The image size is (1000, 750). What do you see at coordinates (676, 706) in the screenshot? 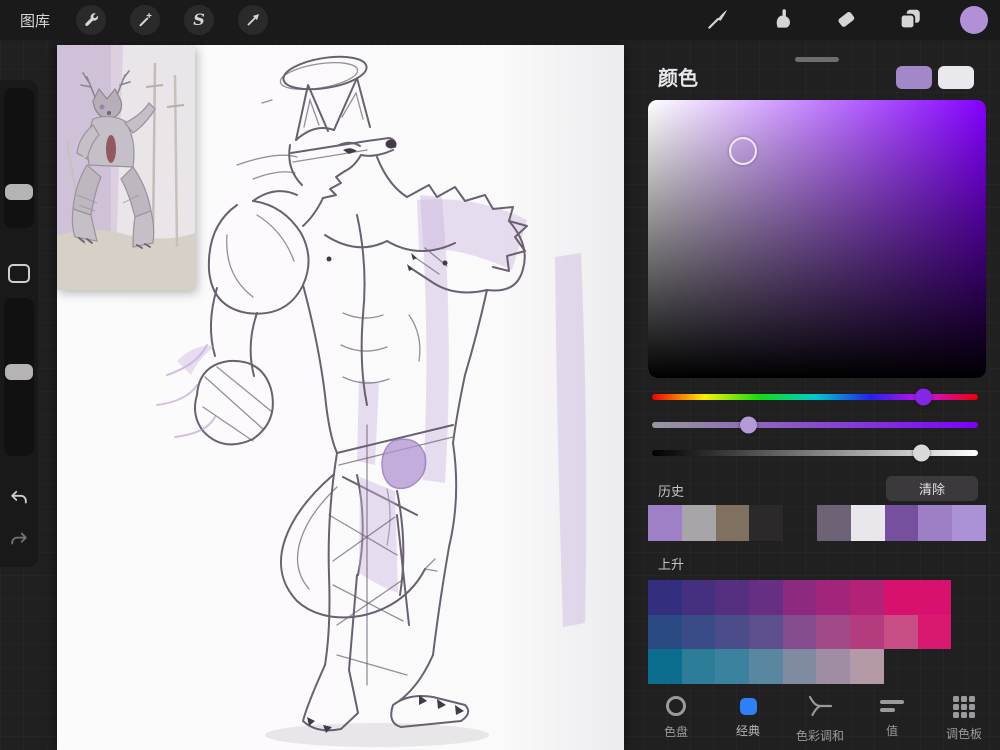
I see `disc-icon` at bounding box center [676, 706].